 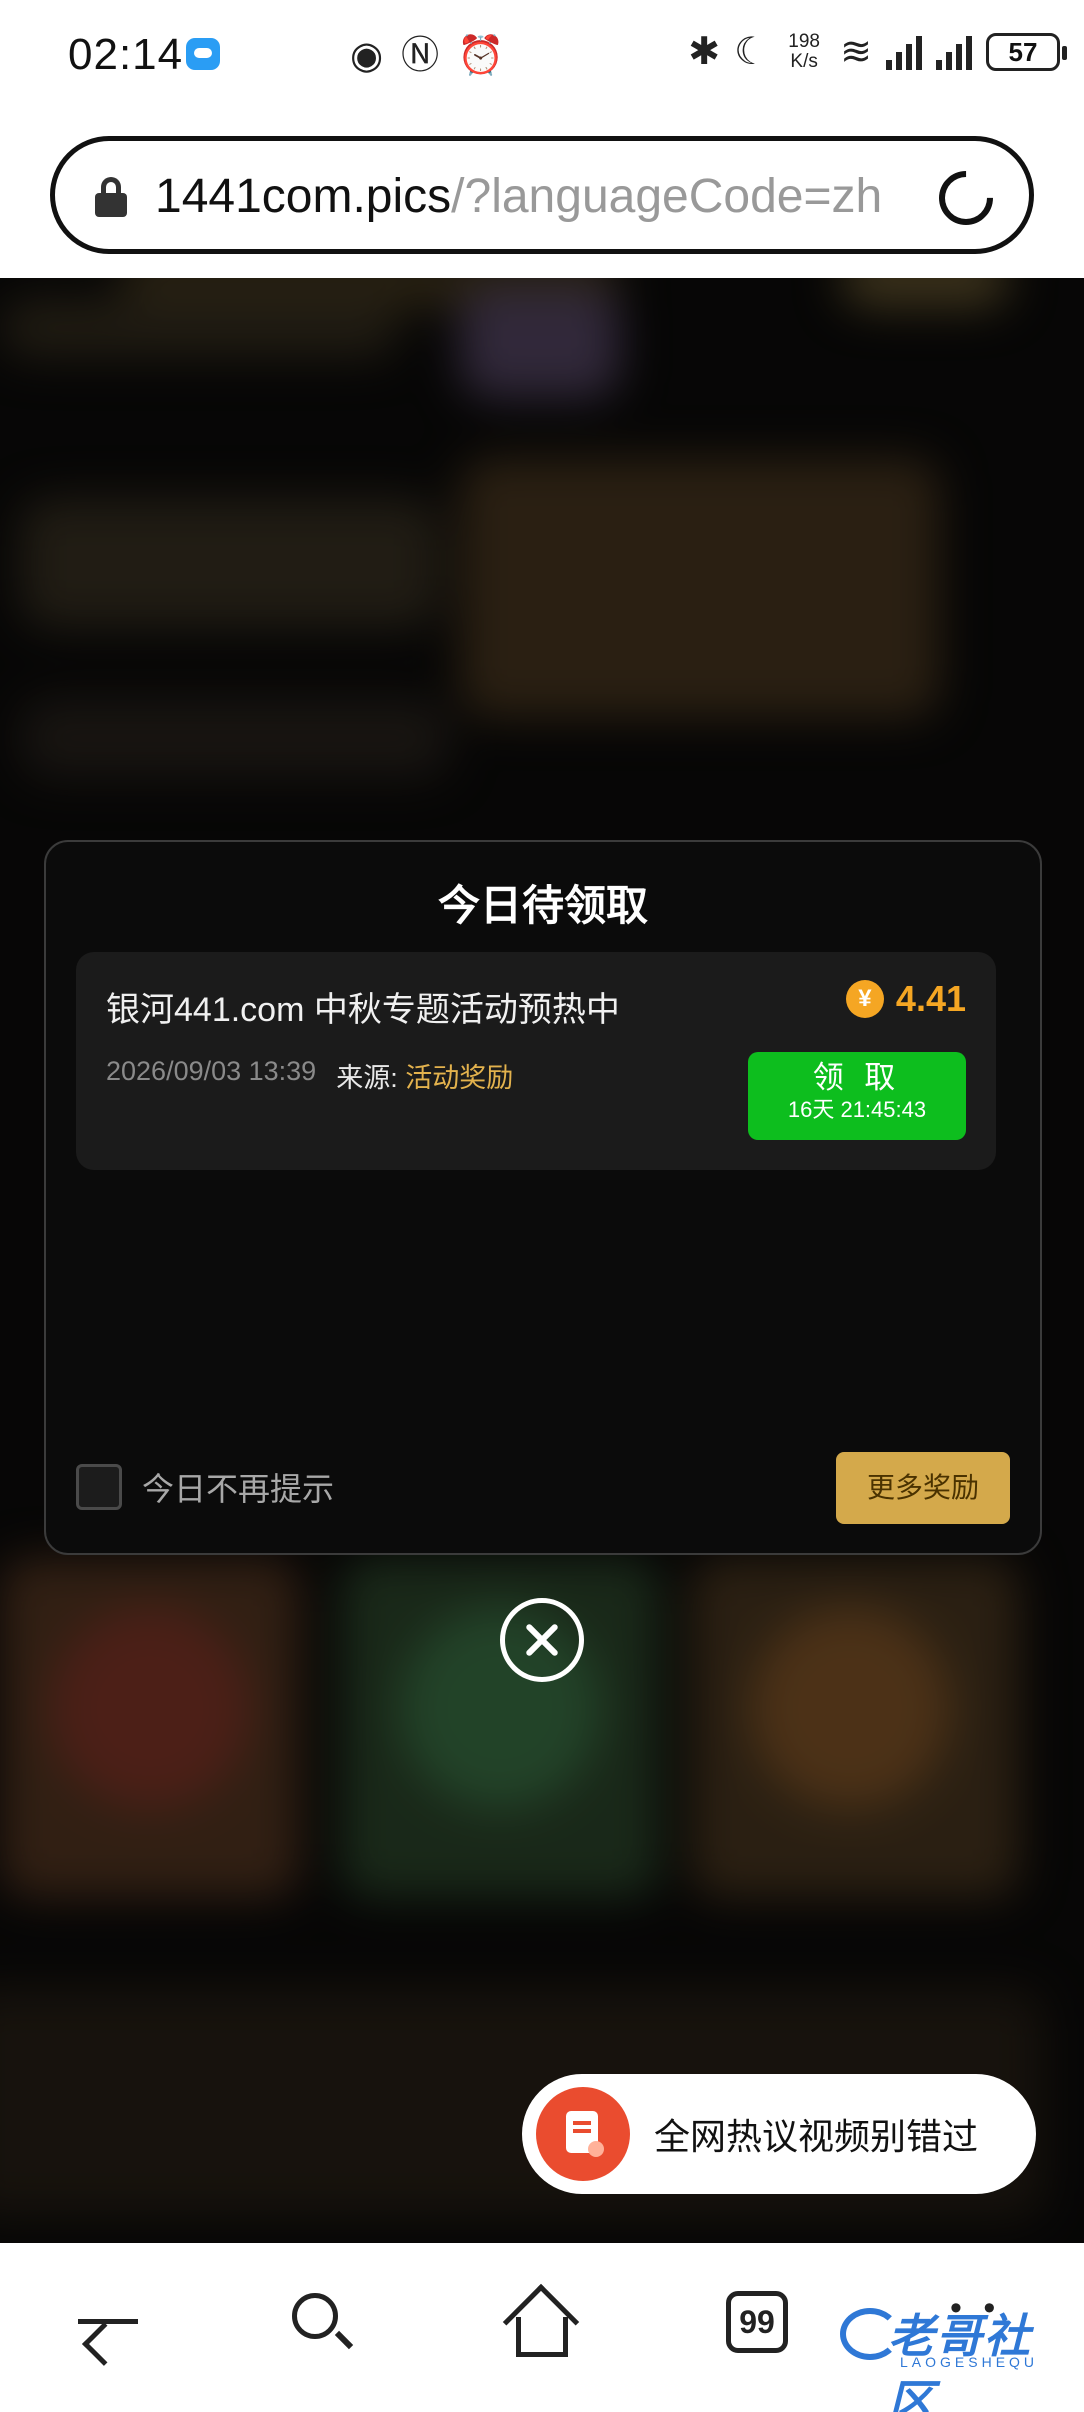 I want to click on reward-amount: ¥ 4.41, so click(x=905, y=999).